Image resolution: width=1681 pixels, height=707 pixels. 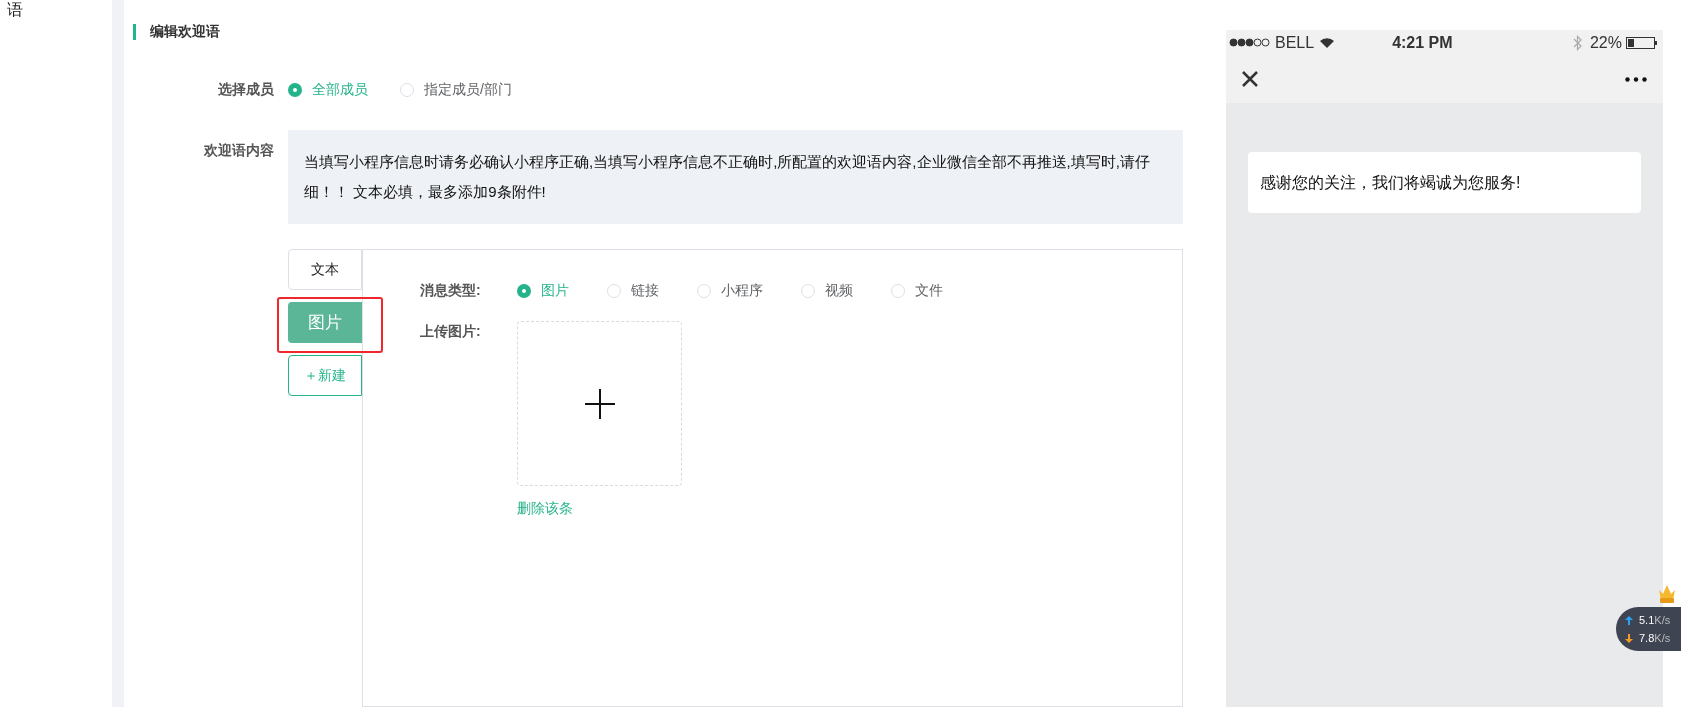 What do you see at coordinates (325, 269) in the screenshot?
I see `attachment-tab: 文本` at bounding box center [325, 269].